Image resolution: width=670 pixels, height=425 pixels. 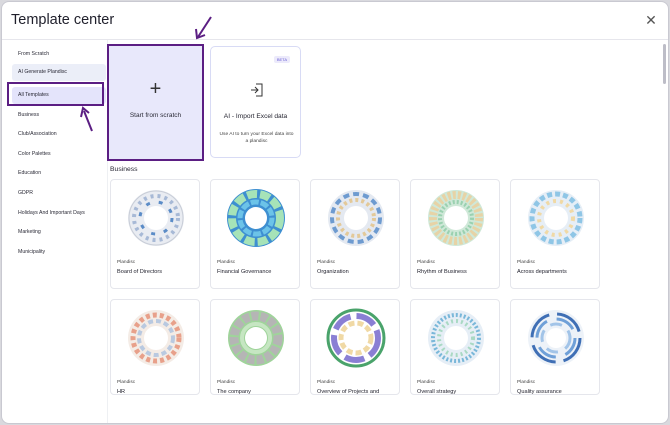 I want to click on sidebar-item-marketing: Marketing, so click(x=59, y=232).